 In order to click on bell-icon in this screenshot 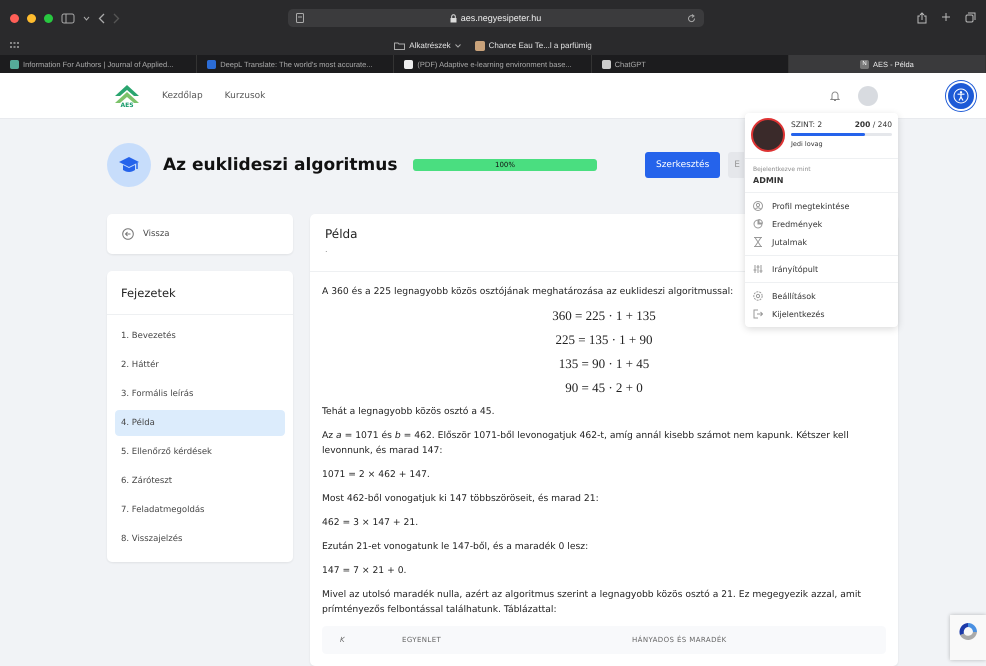, I will do `click(835, 96)`.